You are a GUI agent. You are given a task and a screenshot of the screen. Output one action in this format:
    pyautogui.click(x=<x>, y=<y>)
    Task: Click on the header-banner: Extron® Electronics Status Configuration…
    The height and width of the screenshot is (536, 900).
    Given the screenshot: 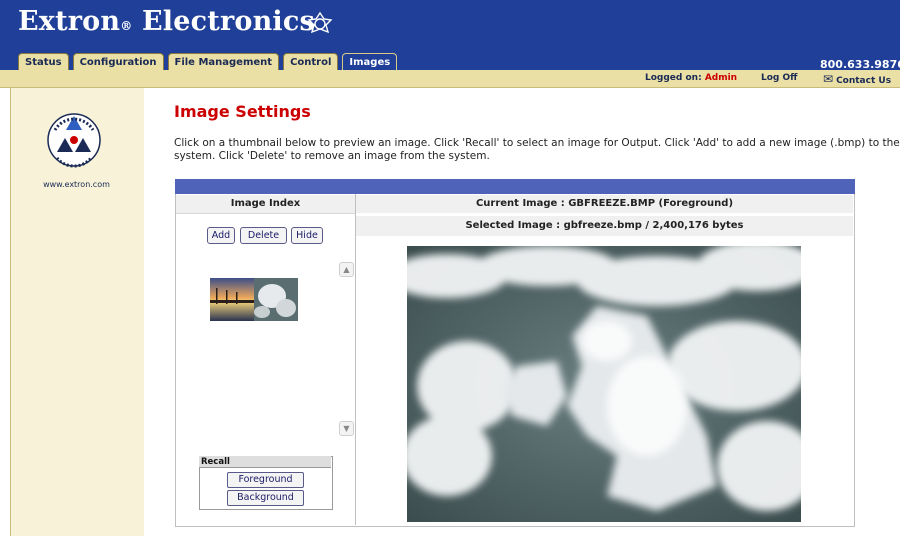 What is the action you would take?
    pyautogui.click(x=450, y=35)
    